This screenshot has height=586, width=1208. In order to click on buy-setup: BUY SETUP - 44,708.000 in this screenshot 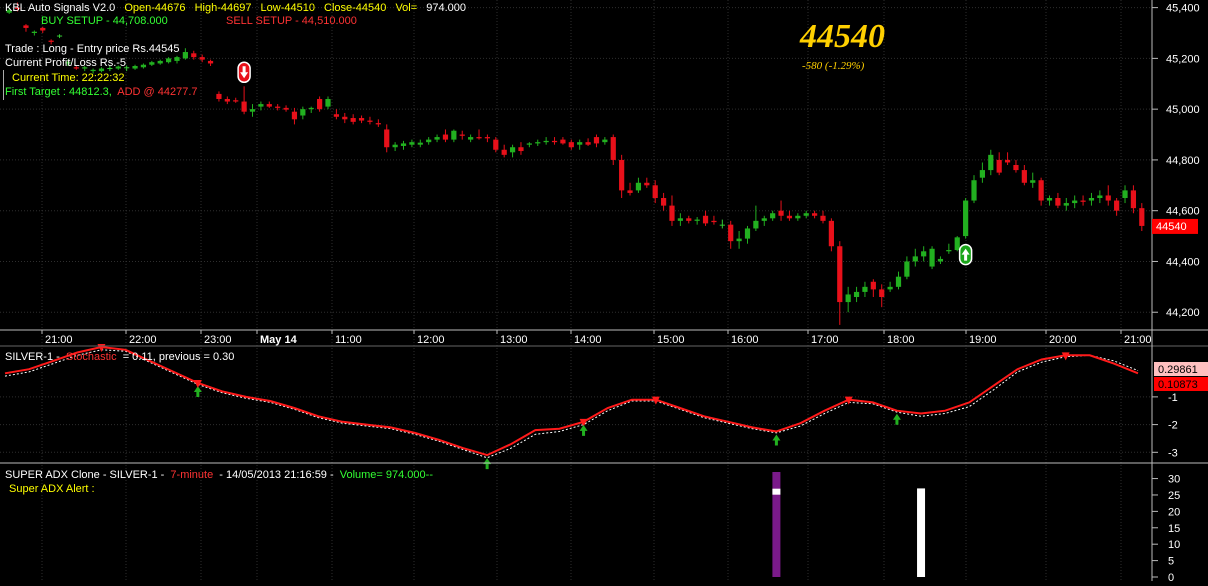, I will do `click(104, 21)`.